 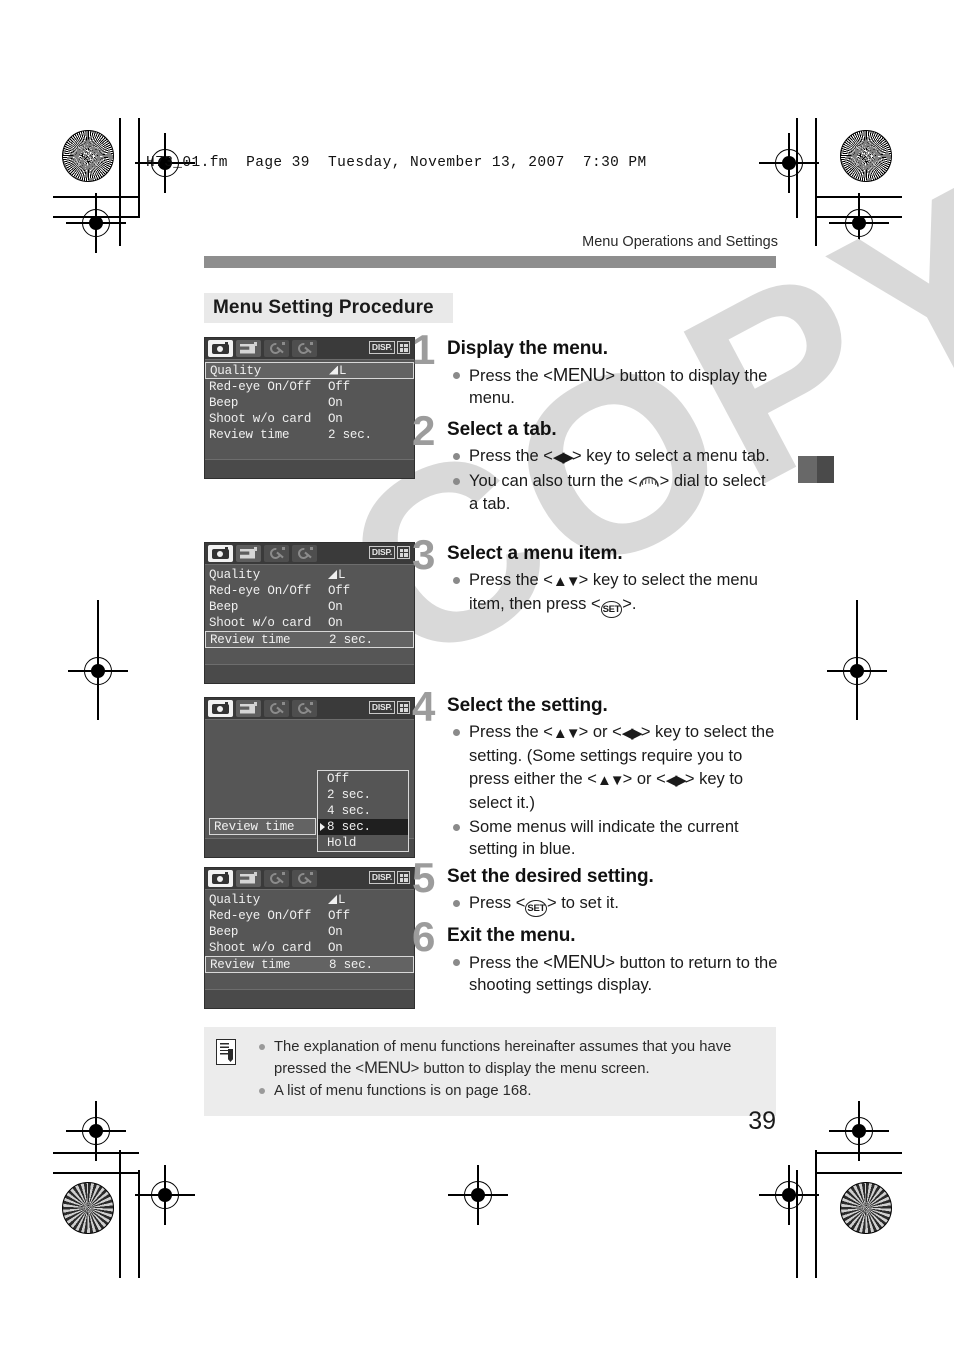 What do you see at coordinates (612, 457) in the screenshot?
I see `step-bullet: Press the <◀▶> key to select a menu tab.` at bounding box center [612, 457].